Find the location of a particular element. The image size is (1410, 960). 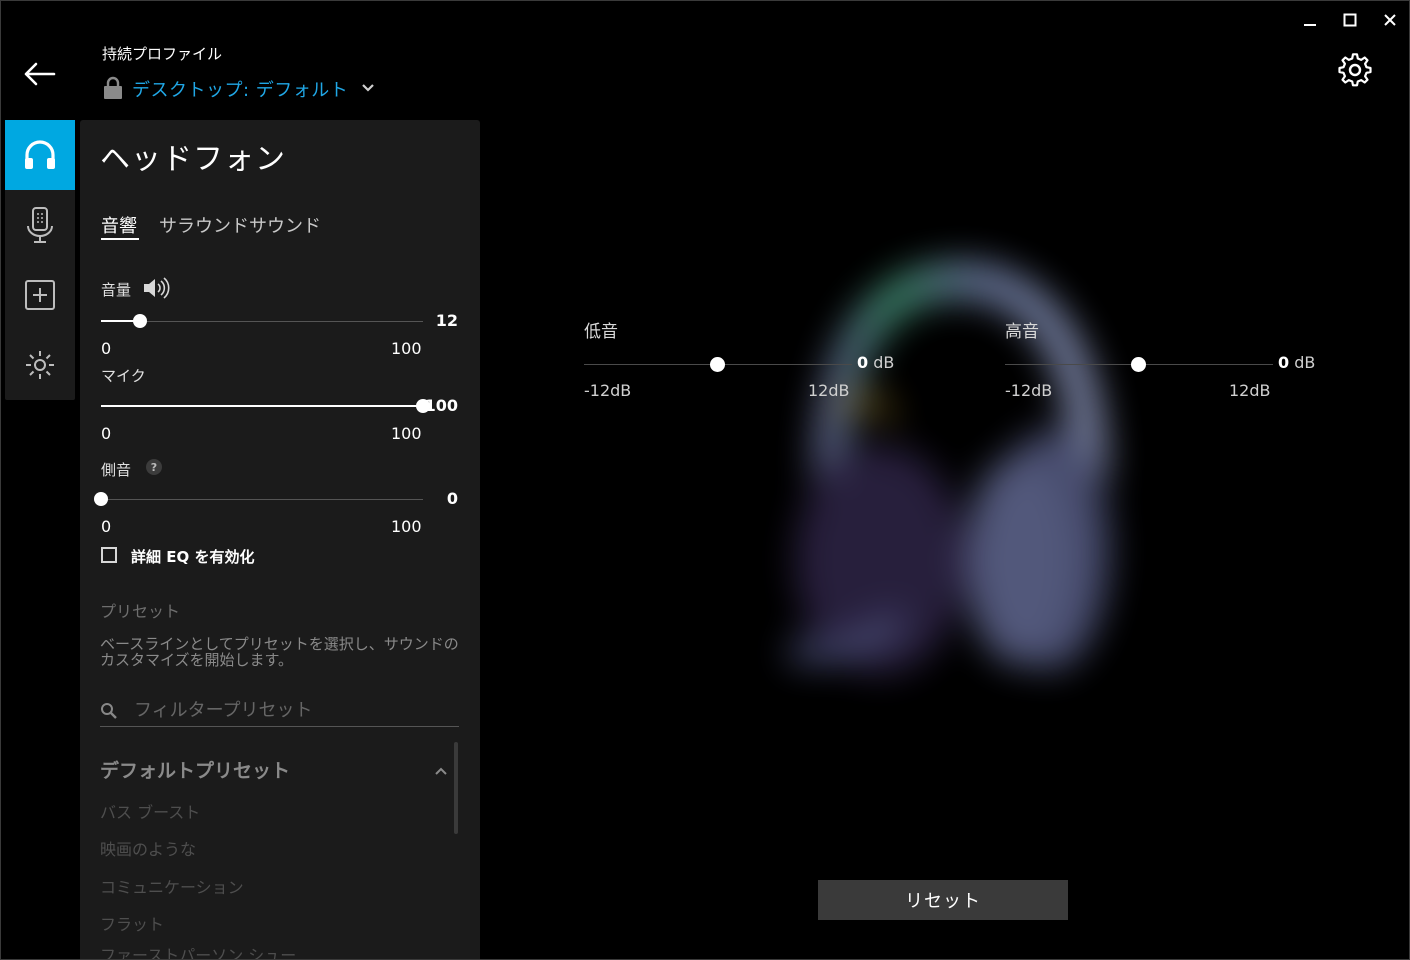

chevron-up-icon is located at coordinates (441, 770).